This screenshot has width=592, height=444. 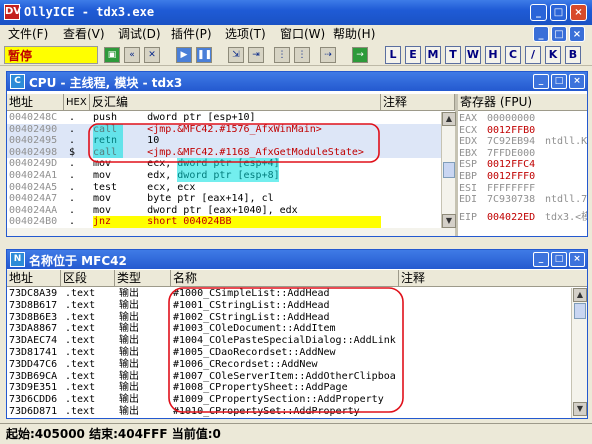 I want to click on windows-window-button: W, so click(x=473, y=55).